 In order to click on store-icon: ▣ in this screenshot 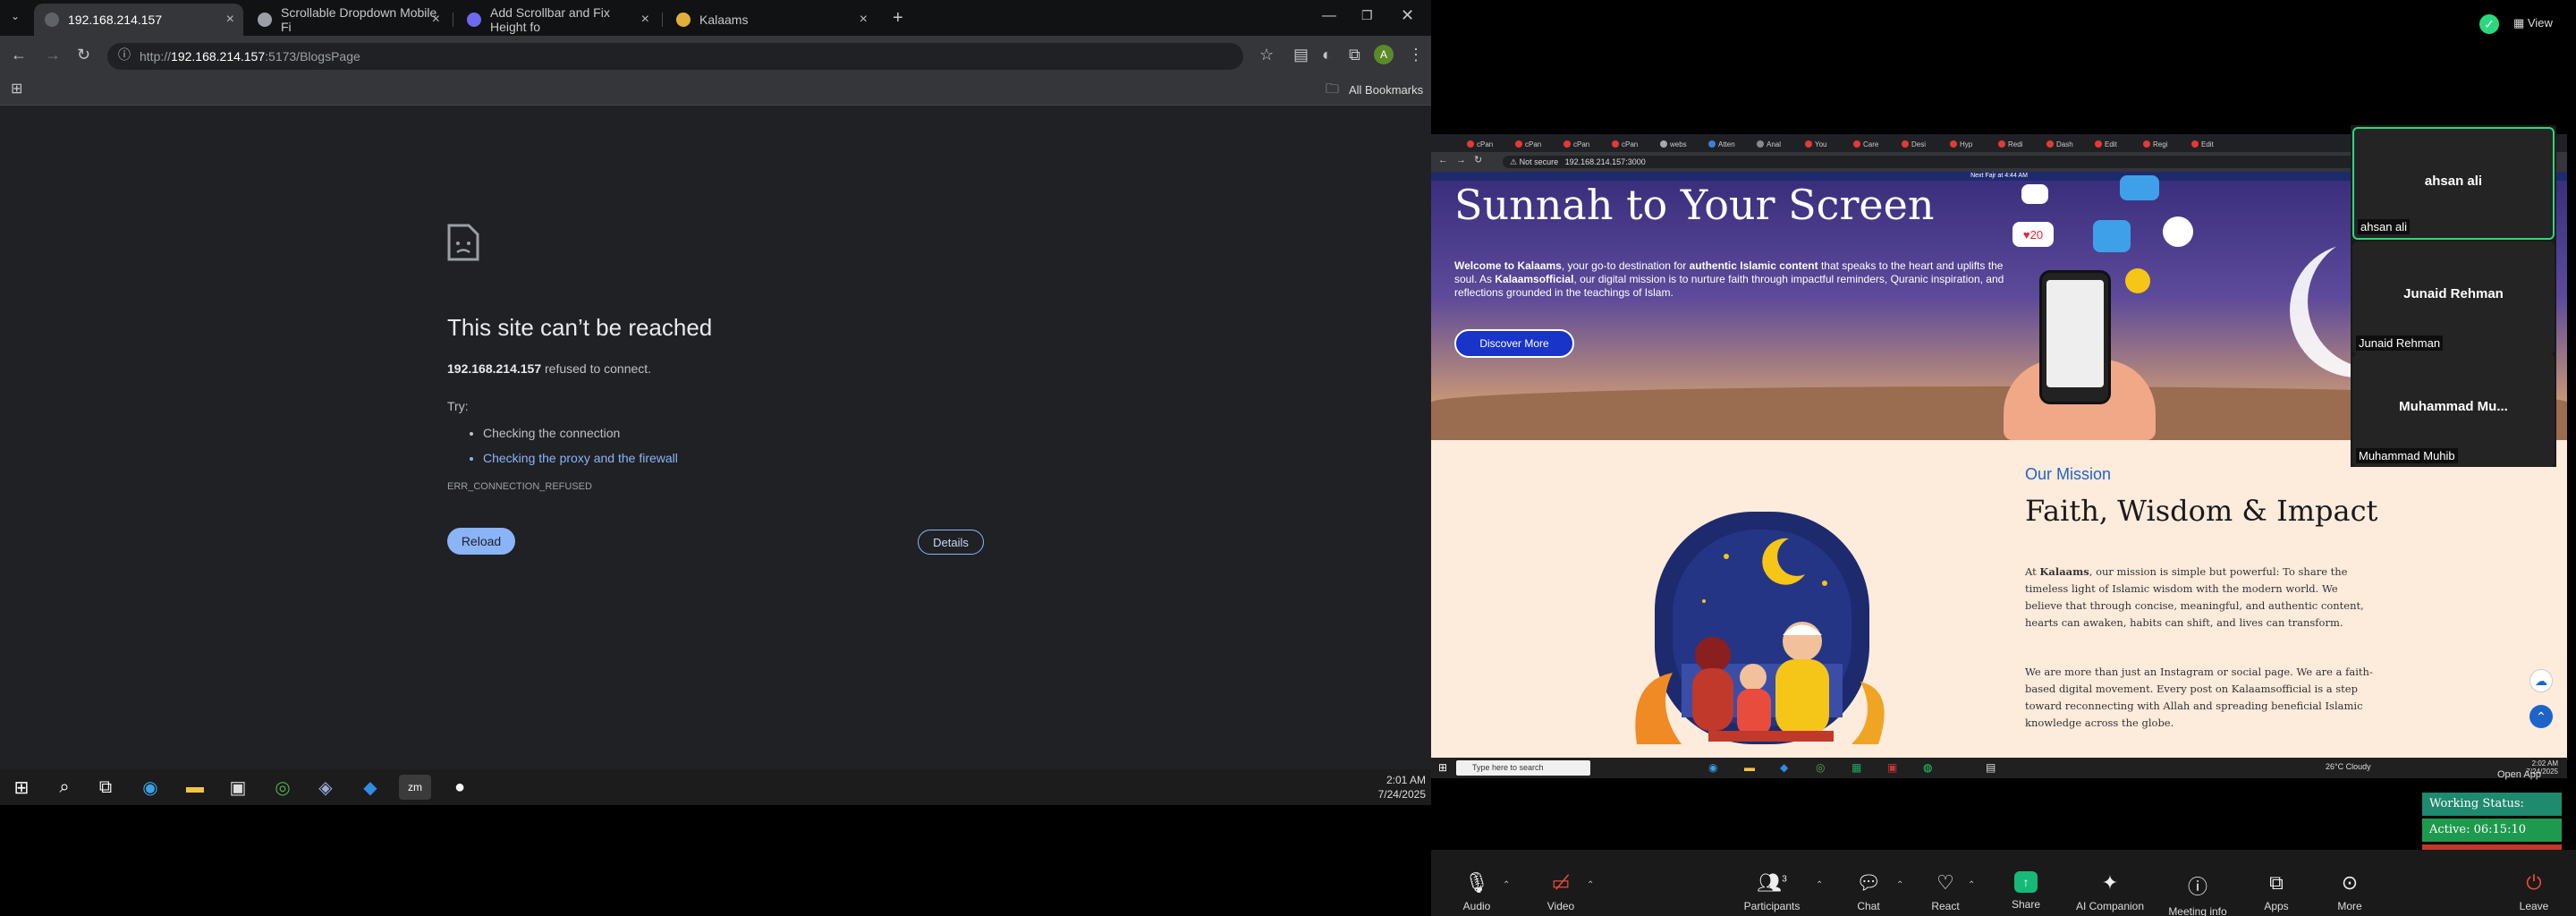, I will do `click(237, 787)`.